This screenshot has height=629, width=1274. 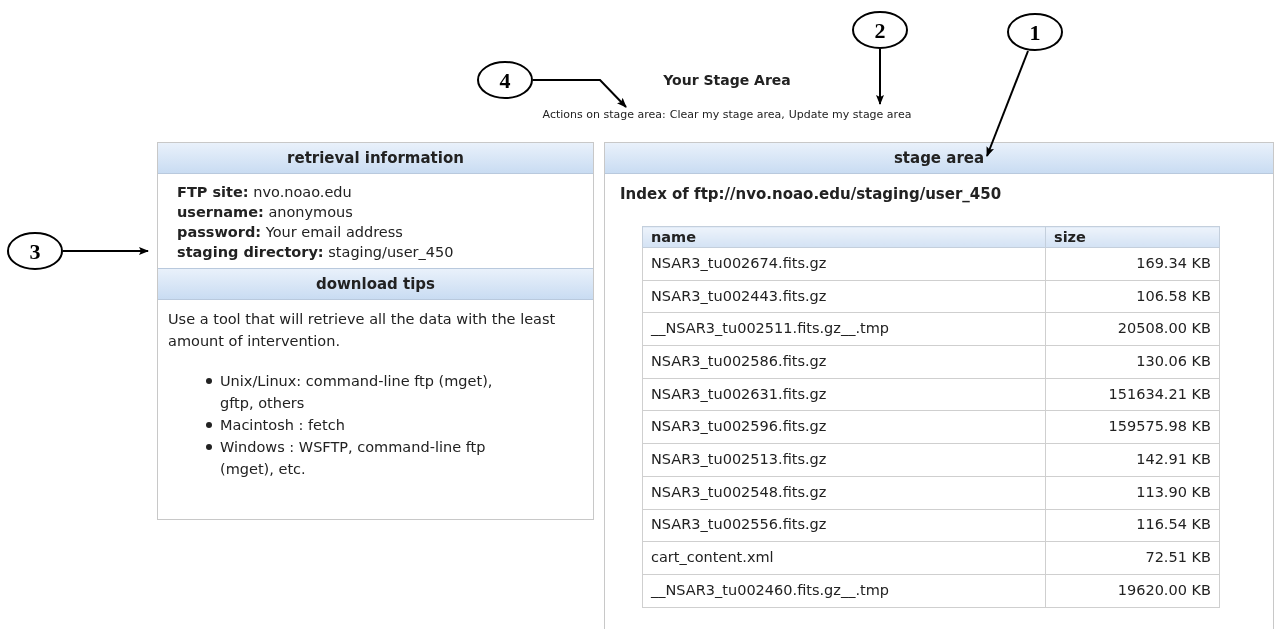 What do you see at coordinates (1132, 264) in the screenshot?
I see `table-cell: 169.34 KB` at bounding box center [1132, 264].